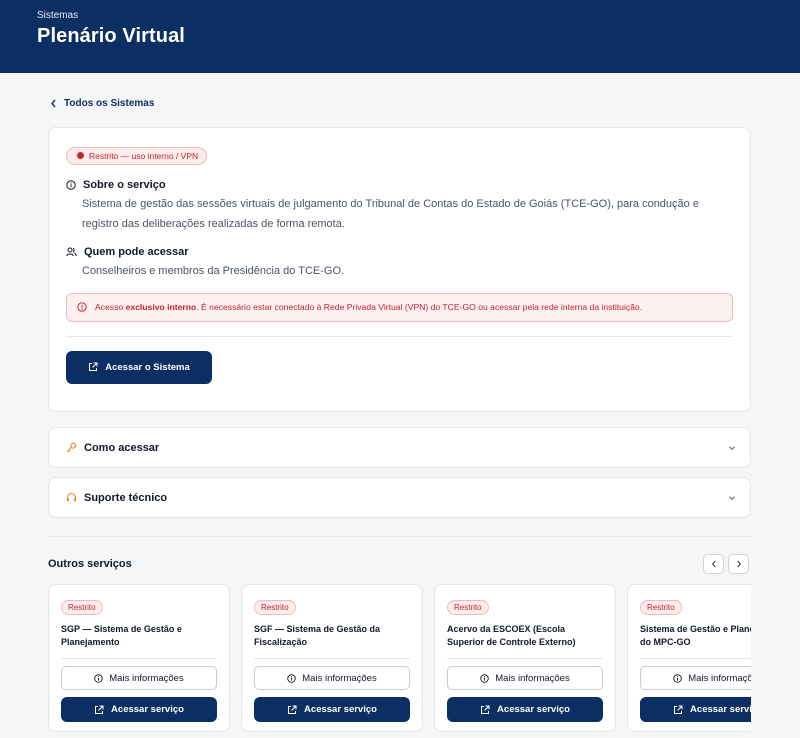 The image size is (800, 738). What do you see at coordinates (400, 36) in the screenshot?
I see `page-header: Sistemas Plenário Virtual` at bounding box center [400, 36].